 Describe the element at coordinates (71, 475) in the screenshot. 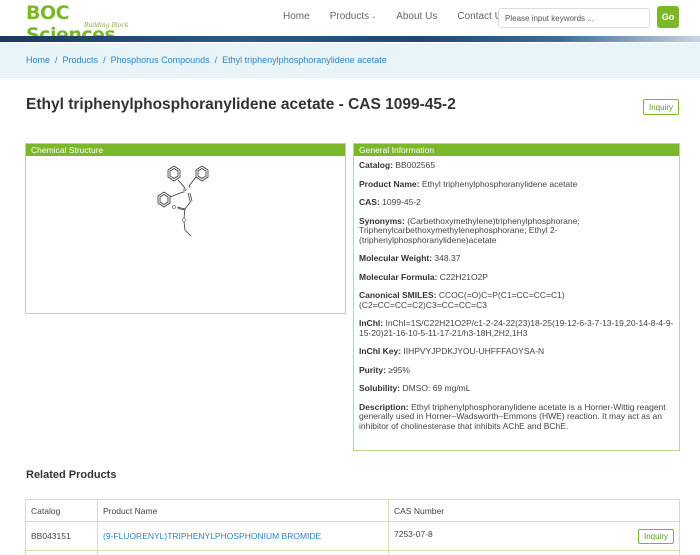

I see `related-products-title: Related Products` at that location.